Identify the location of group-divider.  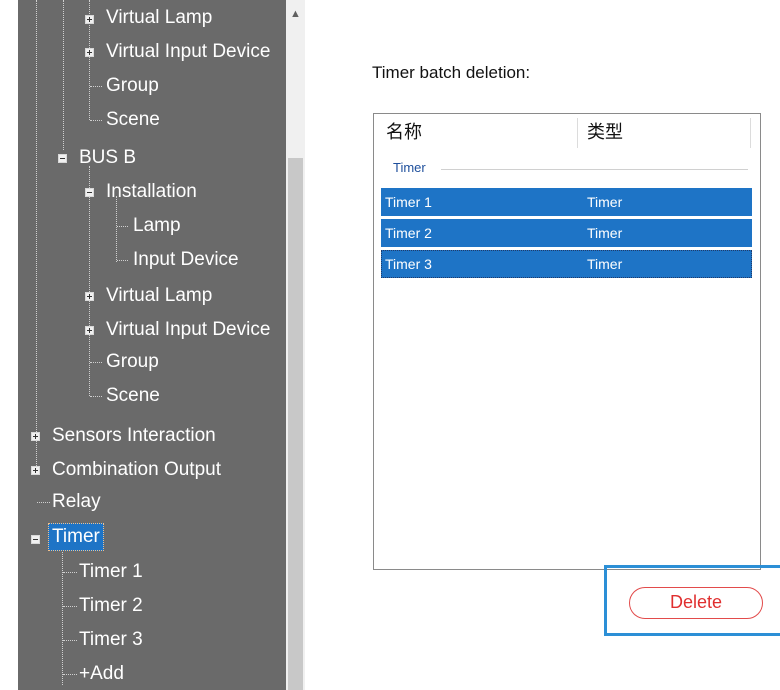
(594, 169).